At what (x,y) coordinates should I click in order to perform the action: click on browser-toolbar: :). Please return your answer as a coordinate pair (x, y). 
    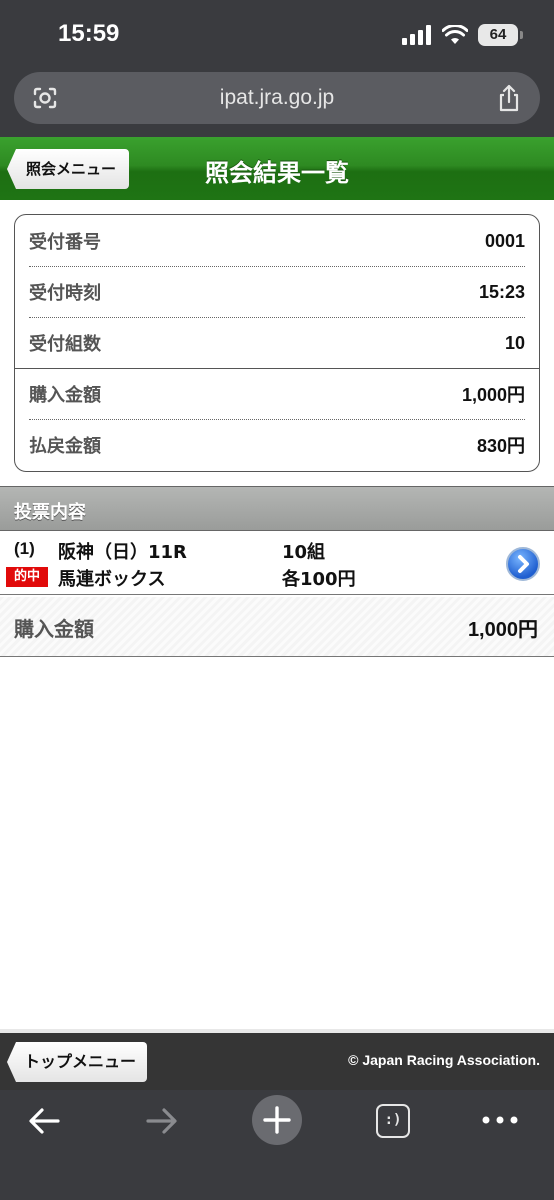
    Looking at the image, I should click on (277, 1145).